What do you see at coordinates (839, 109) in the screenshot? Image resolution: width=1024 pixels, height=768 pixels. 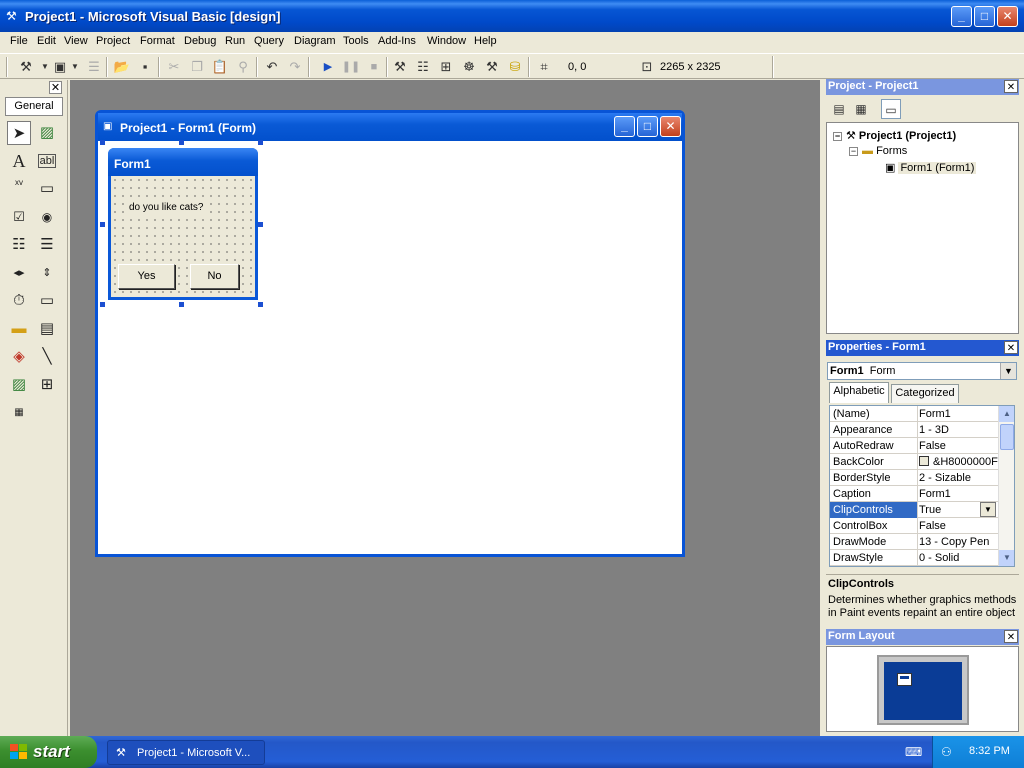 I see `view-code-icon: ▤` at bounding box center [839, 109].